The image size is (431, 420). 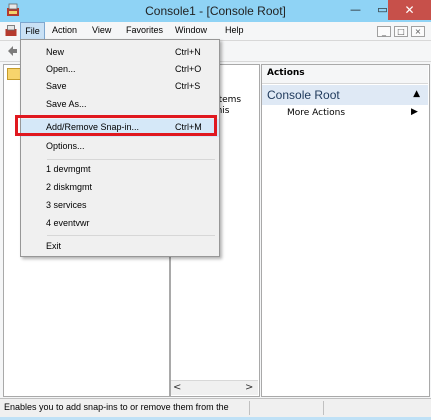 I want to click on menu-item-new: New Ctrl+N, so click(x=120, y=53).